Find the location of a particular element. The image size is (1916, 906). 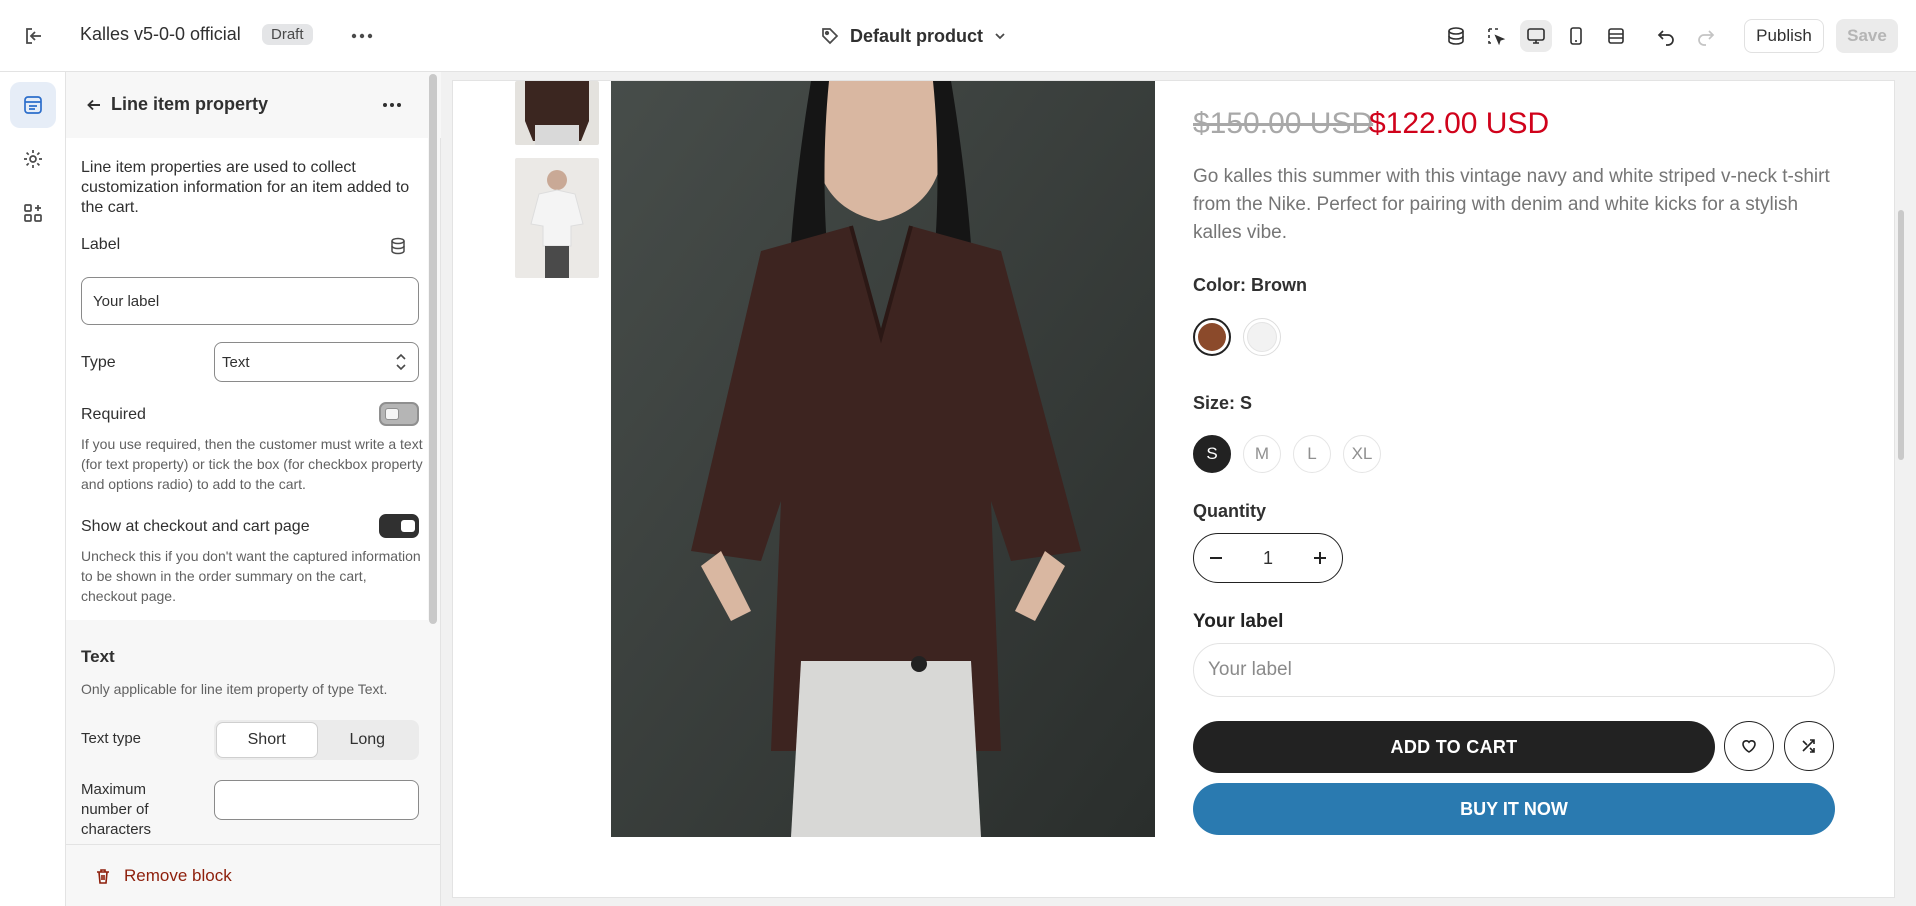

redo-icon is located at coordinates (1706, 36).